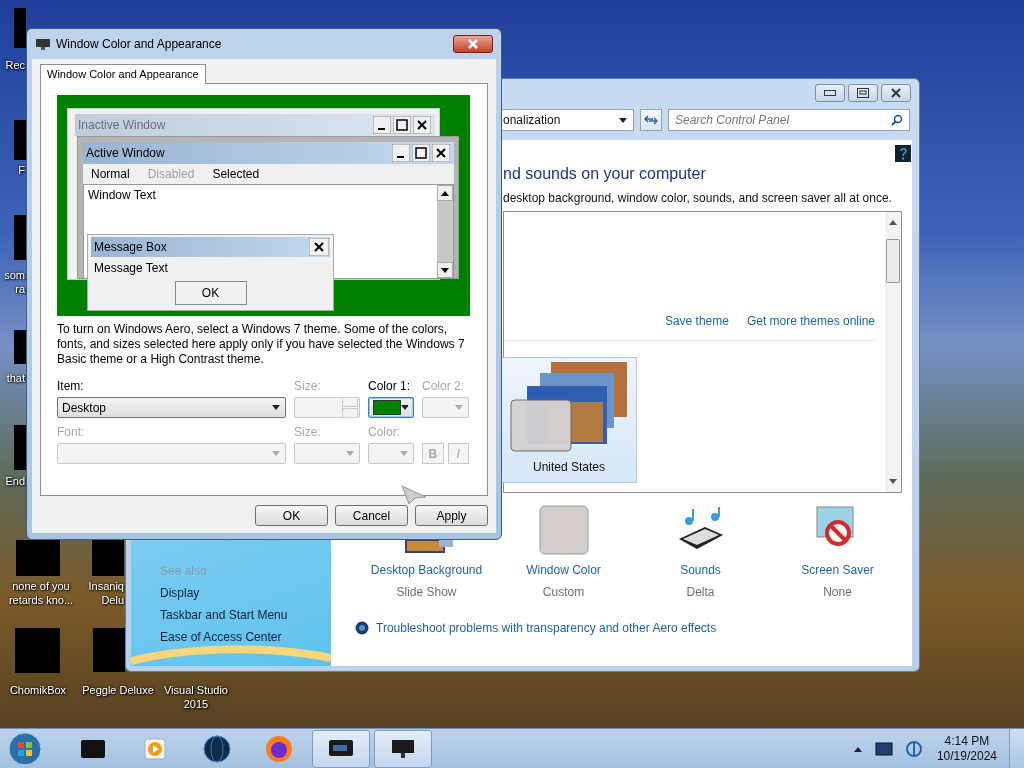 This screenshot has width=1024, height=768. Describe the element at coordinates (14, 481) in the screenshot. I see `desktop-icon-label: End` at that location.